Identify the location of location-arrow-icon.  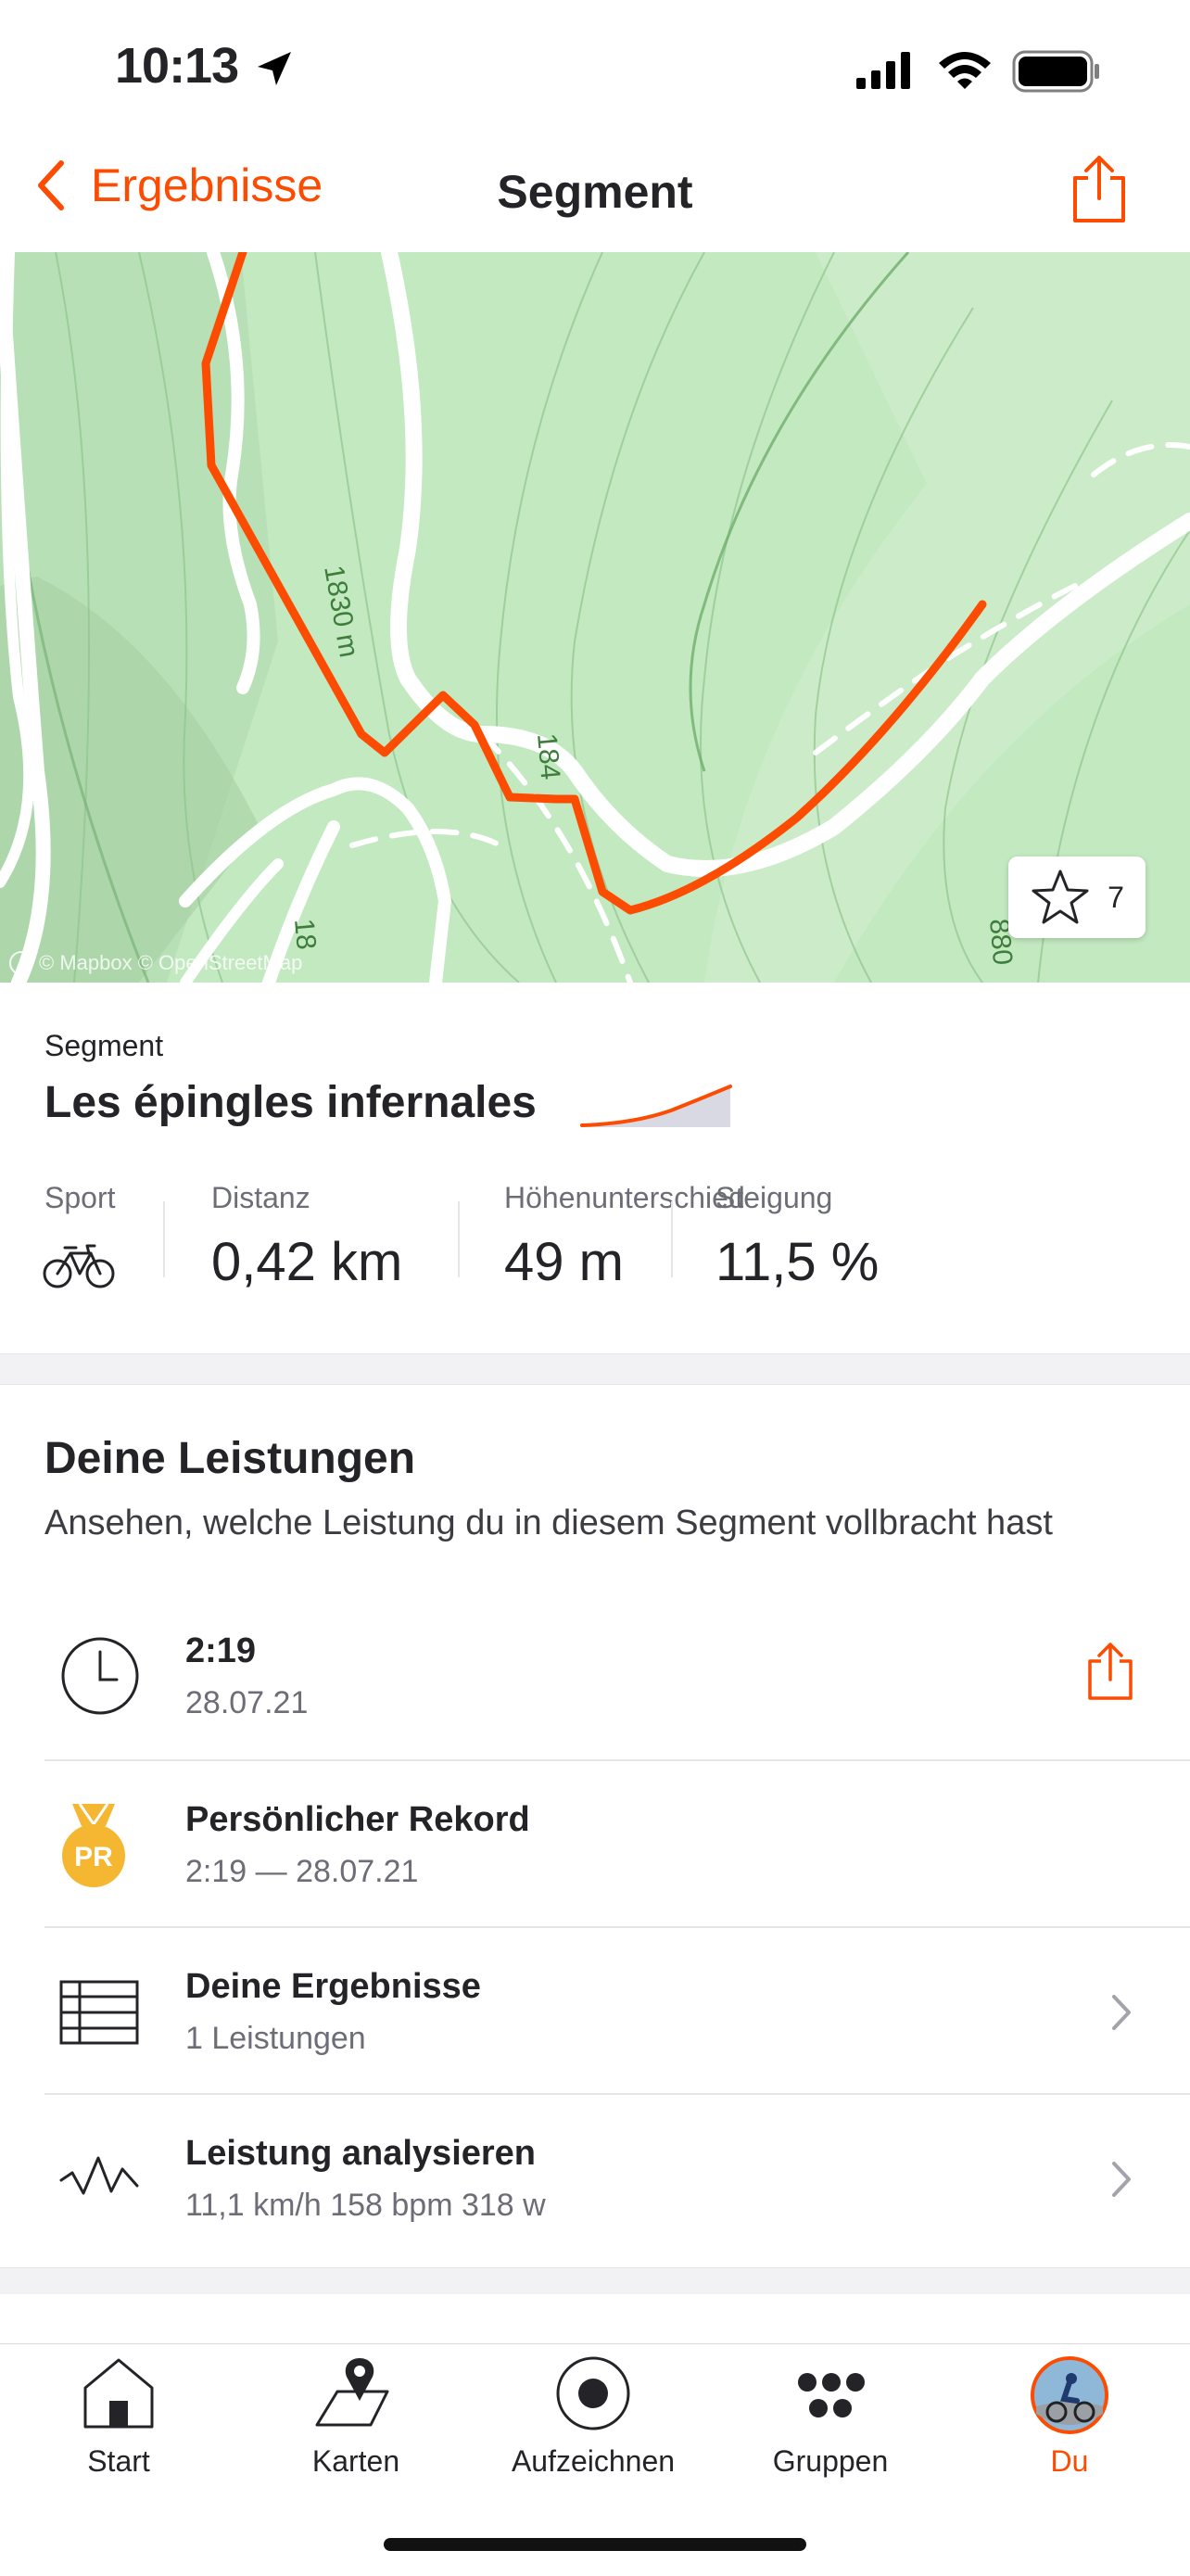
(274, 68).